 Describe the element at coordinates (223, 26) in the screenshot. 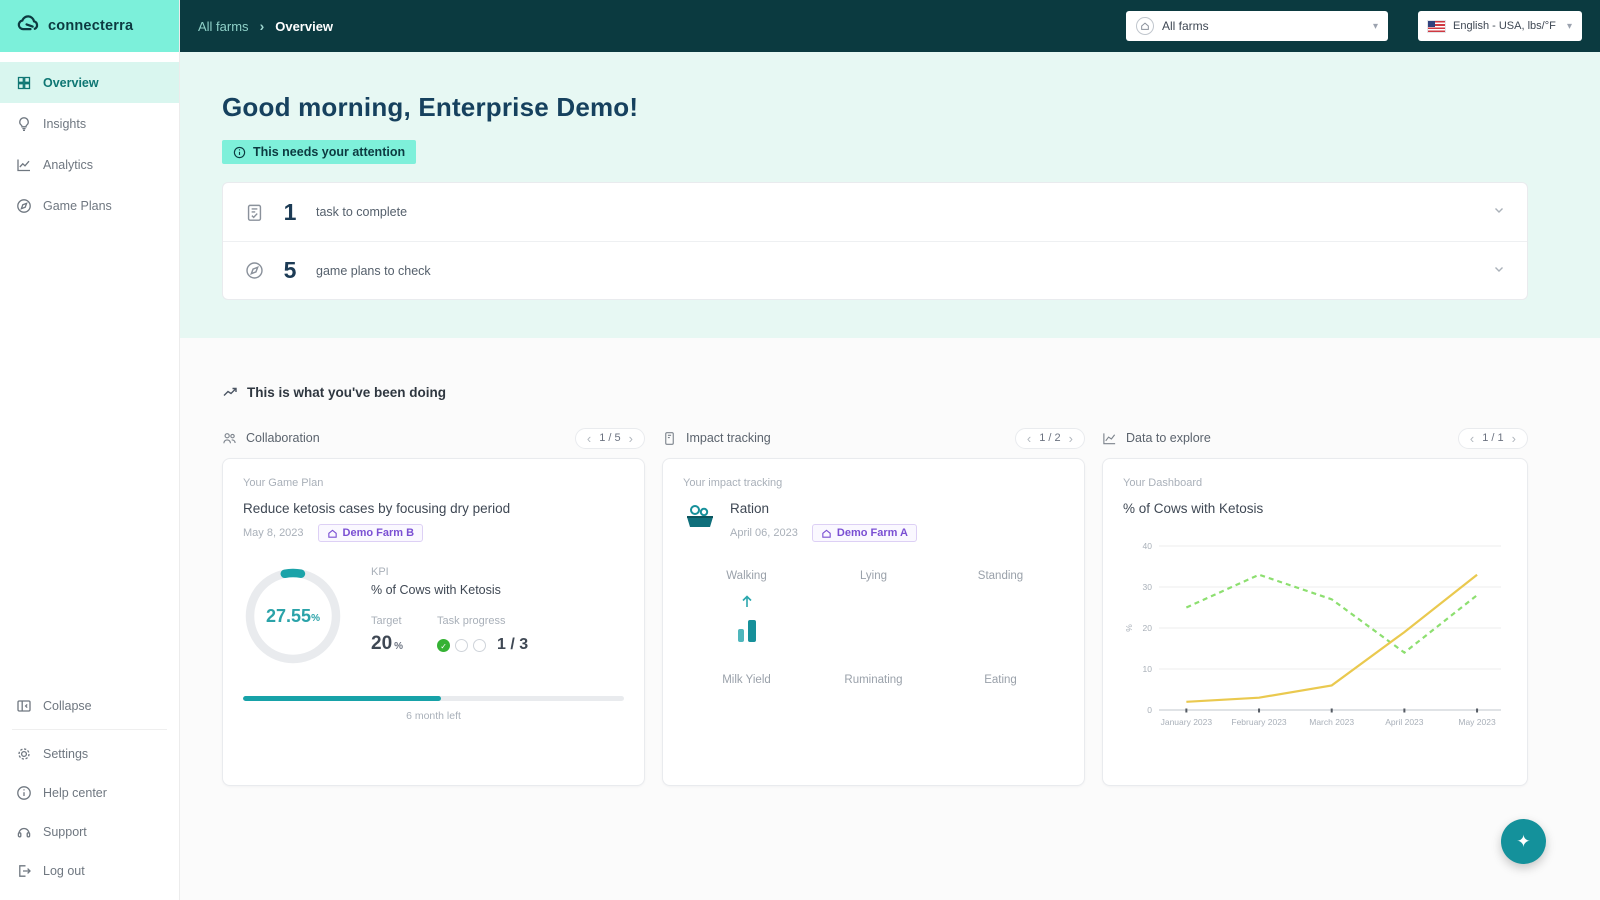

I see `breadcrumb-all-farms: All farms` at that location.